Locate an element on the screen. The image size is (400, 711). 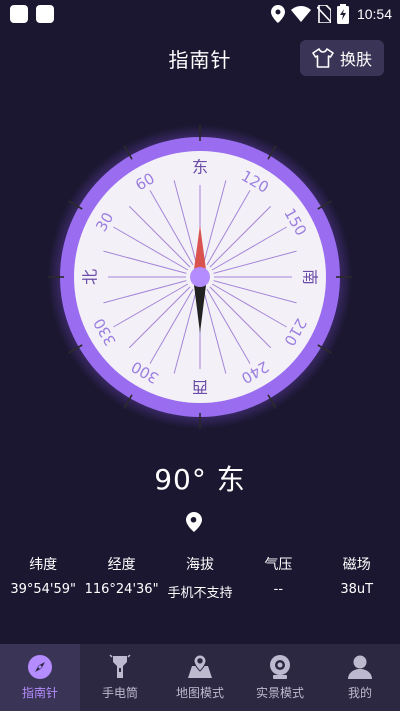
cardinal-south: 南 is located at coordinates (310, 277).